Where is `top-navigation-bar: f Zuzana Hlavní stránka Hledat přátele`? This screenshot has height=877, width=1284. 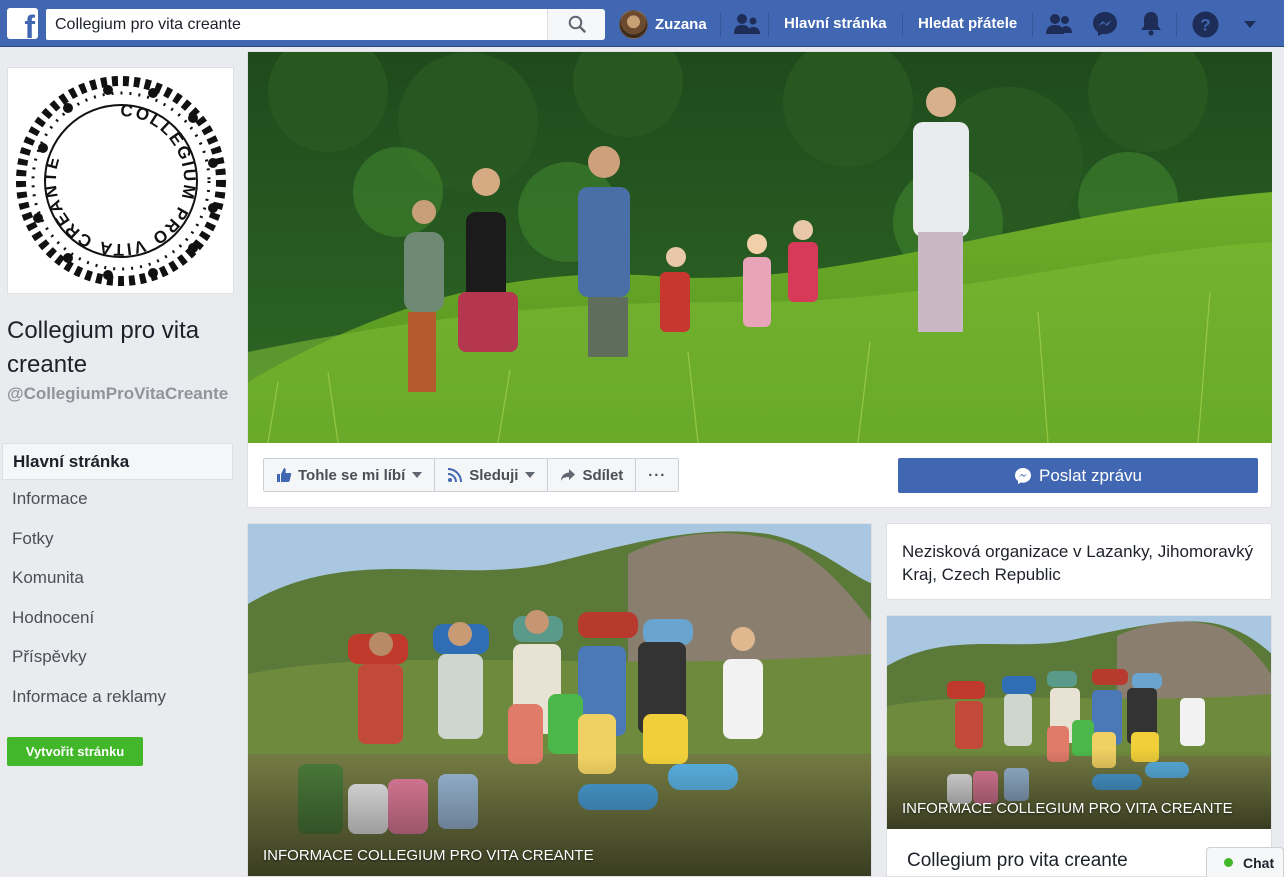 top-navigation-bar: f Zuzana Hlavní stránka Hledat přátele is located at coordinates (642, 23).